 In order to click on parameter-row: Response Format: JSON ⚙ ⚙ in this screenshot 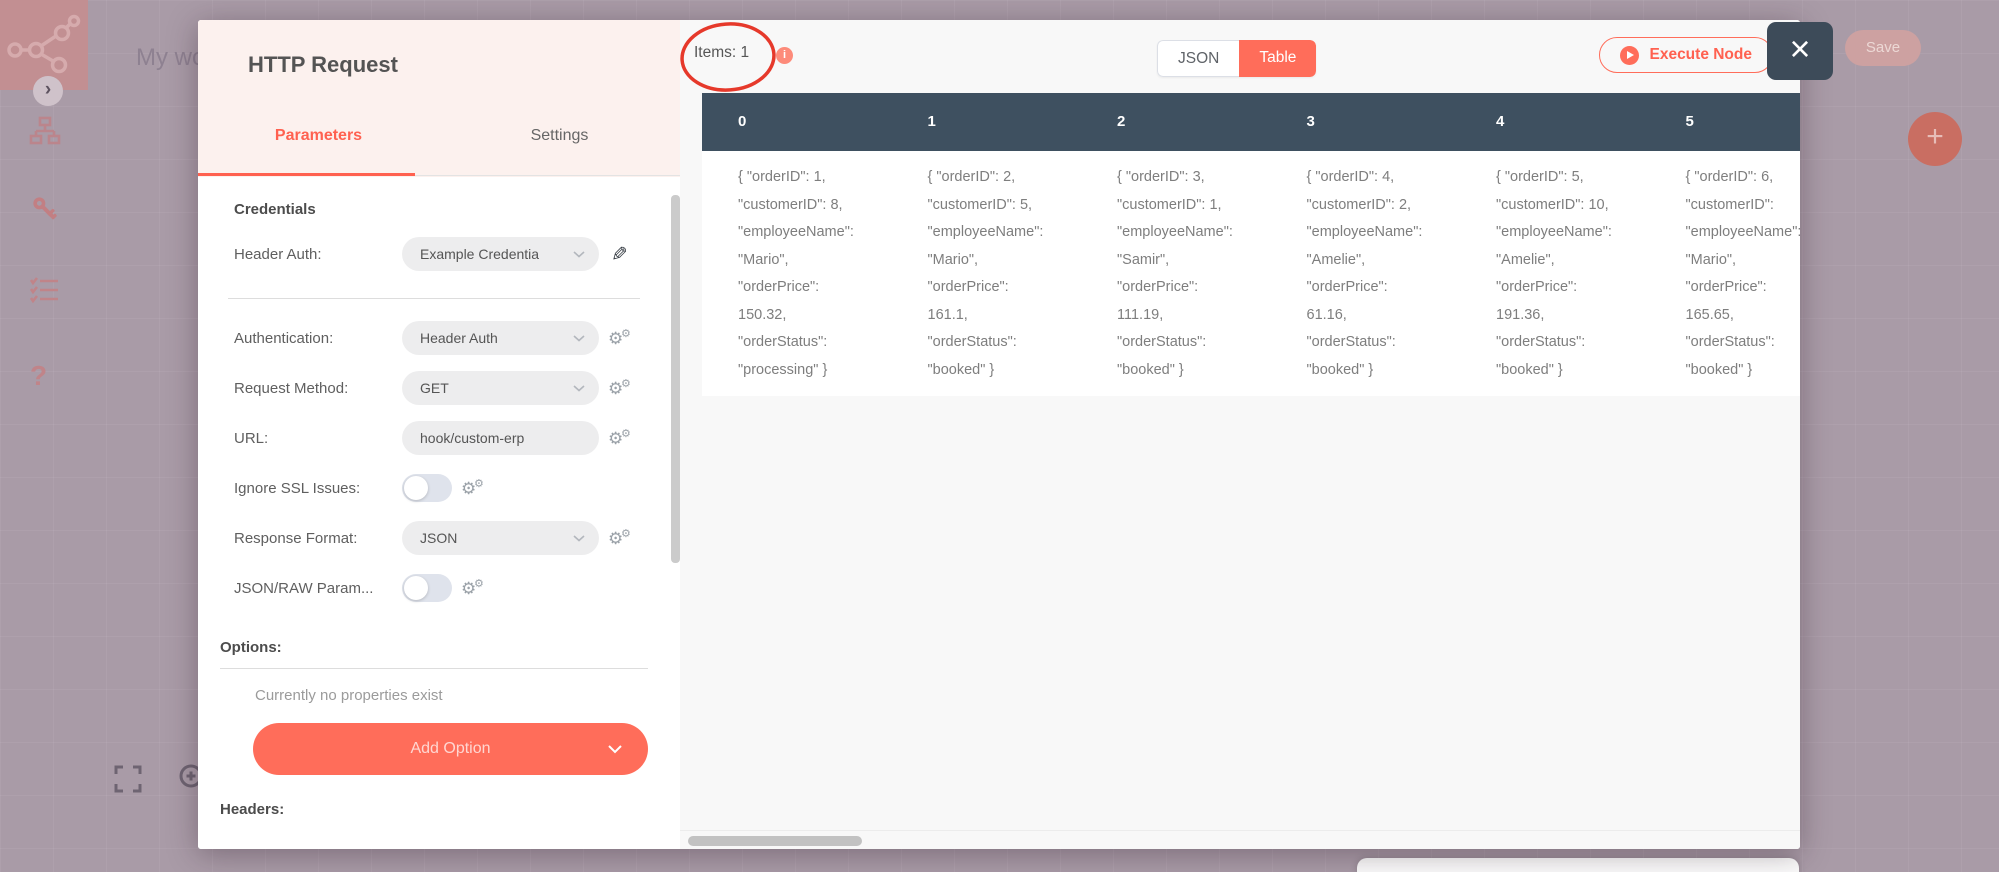, I will do `click(439, 538)`.